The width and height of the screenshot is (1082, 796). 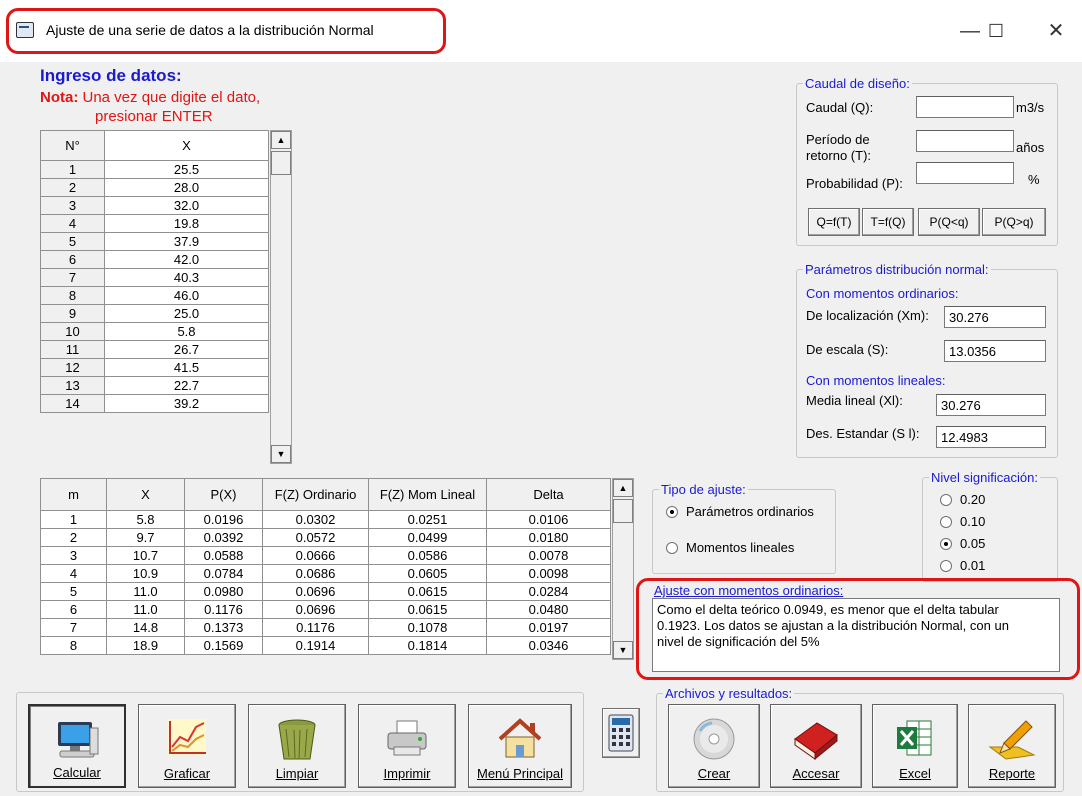 I want to click on x-value-cell: 46.0, so click(x=186, y=295).